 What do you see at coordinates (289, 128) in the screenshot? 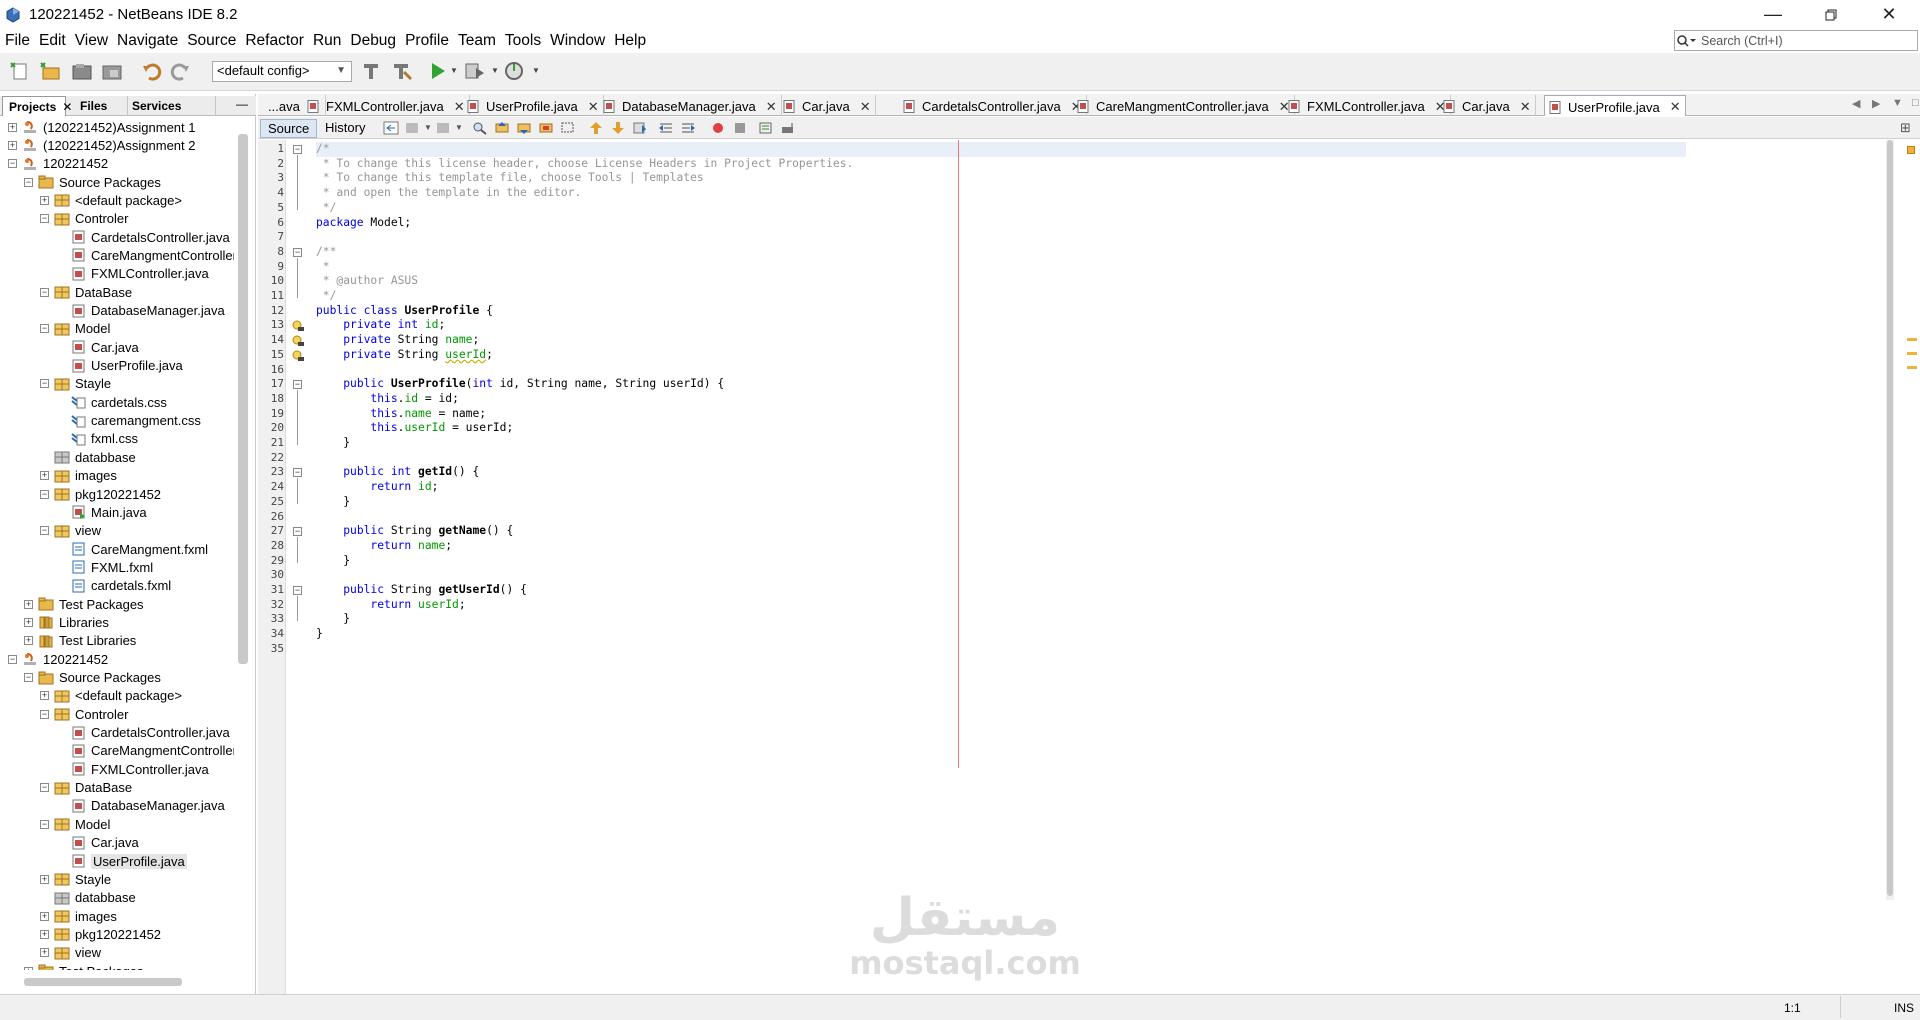
I see `source-view-button: Source` at bounding box center [289, 128].